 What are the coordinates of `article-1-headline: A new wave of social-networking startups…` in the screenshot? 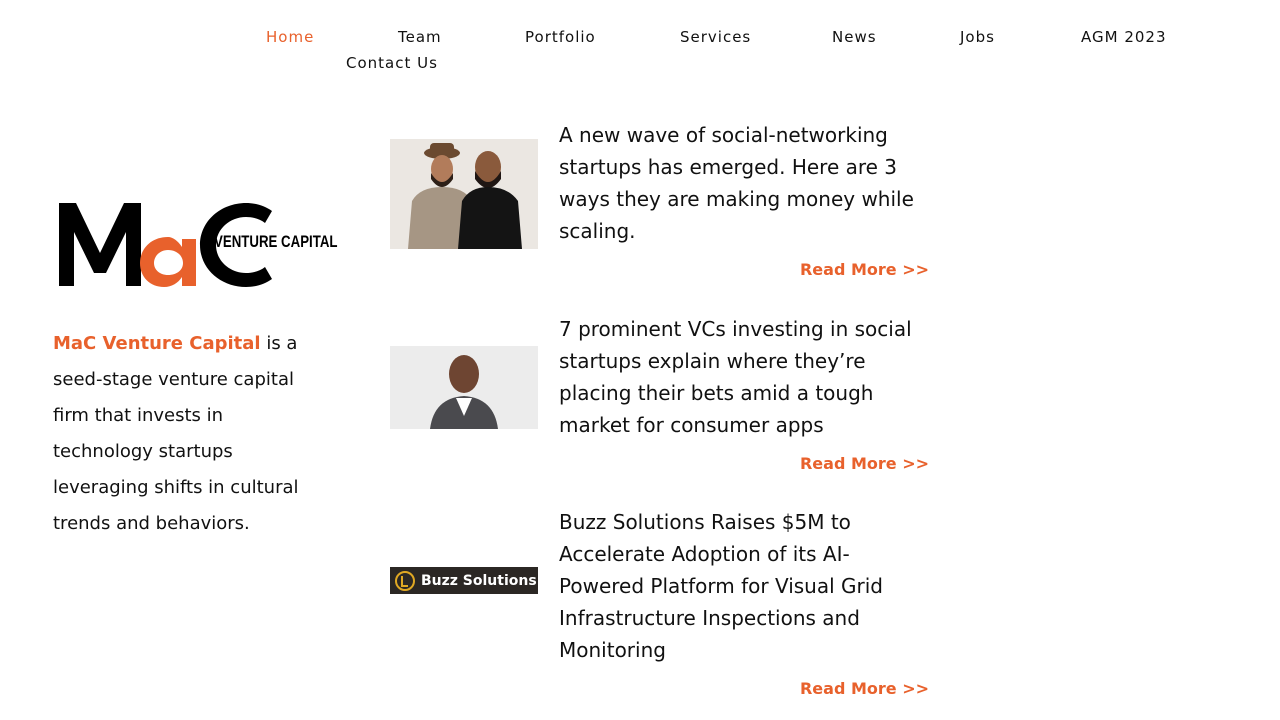 It's located at (744, 183).